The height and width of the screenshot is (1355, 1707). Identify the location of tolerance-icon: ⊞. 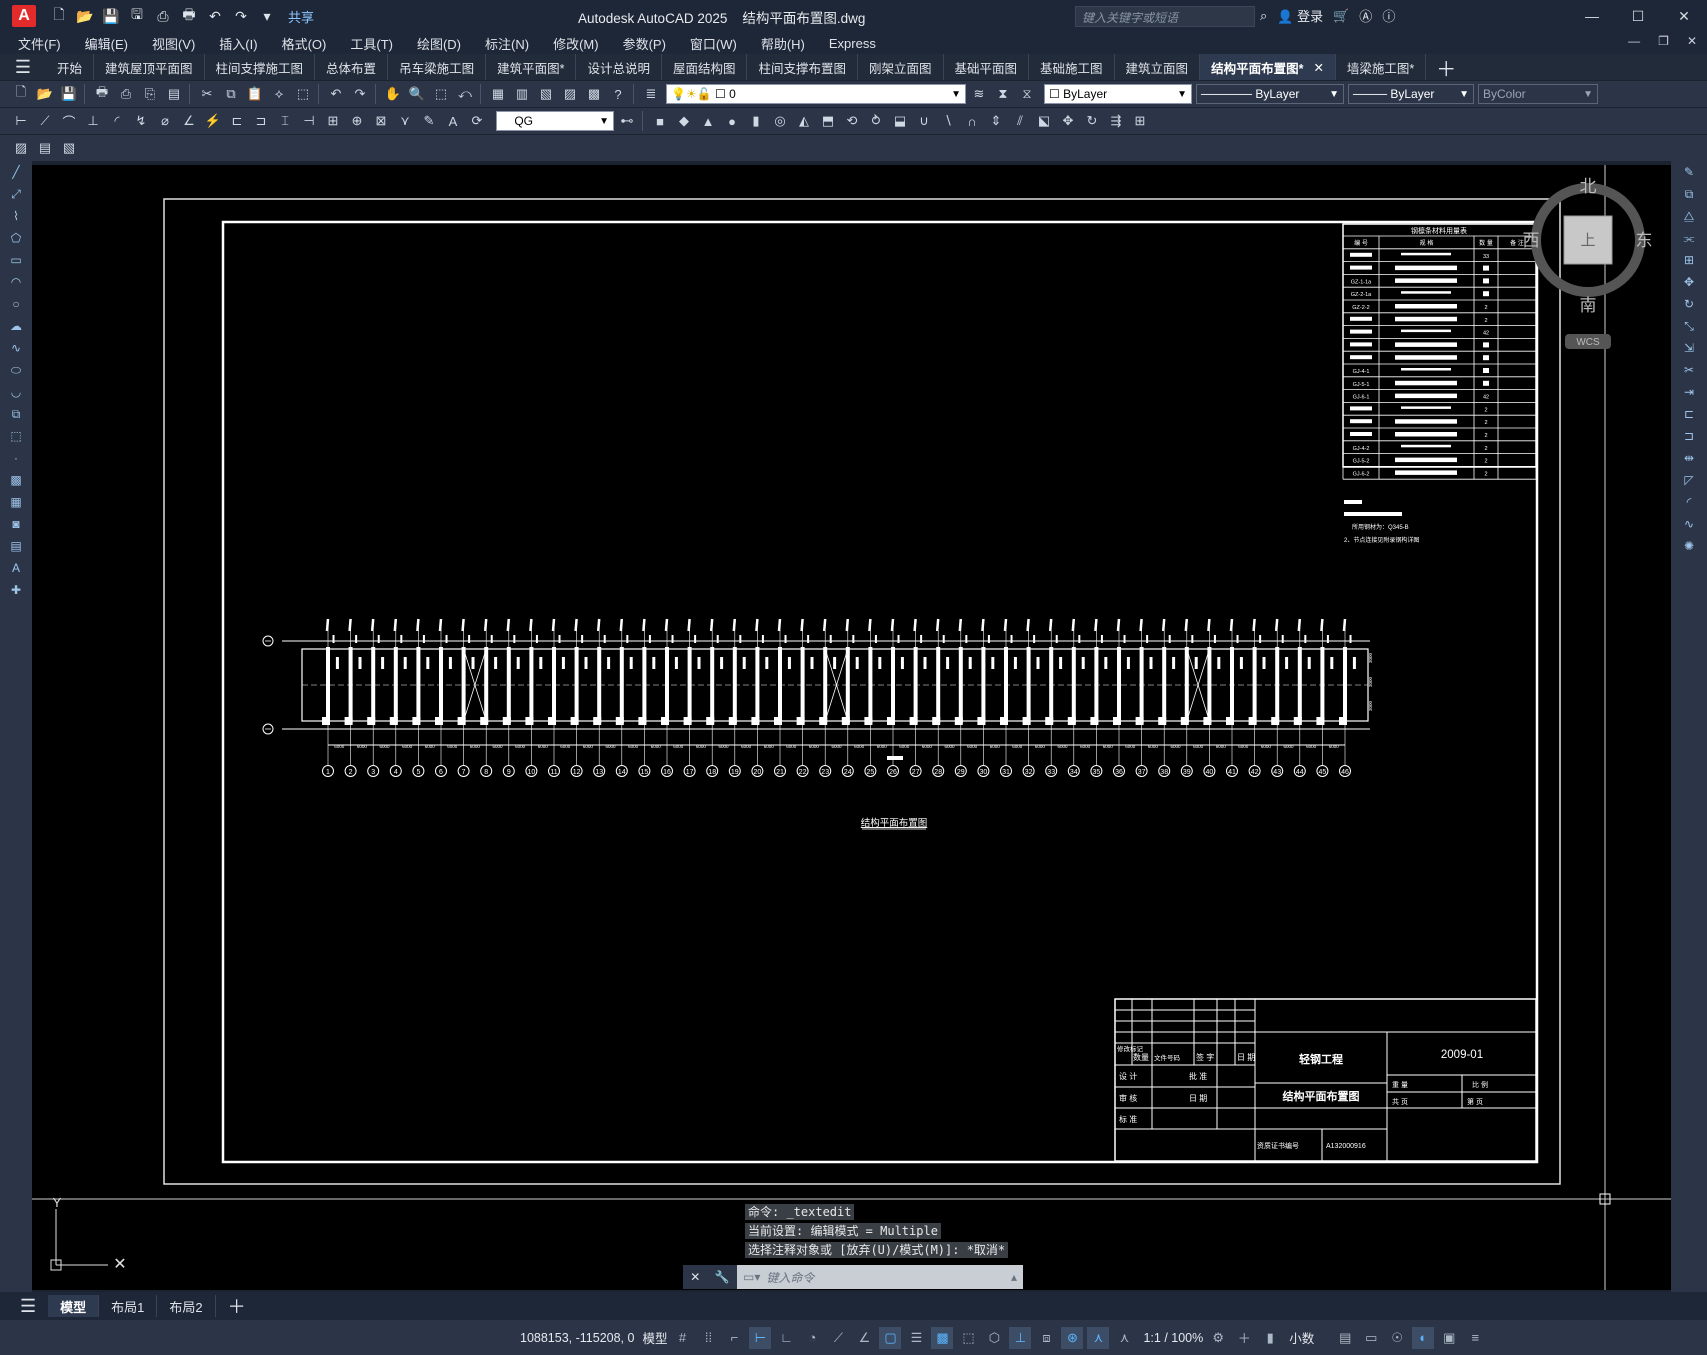
(333, 121).